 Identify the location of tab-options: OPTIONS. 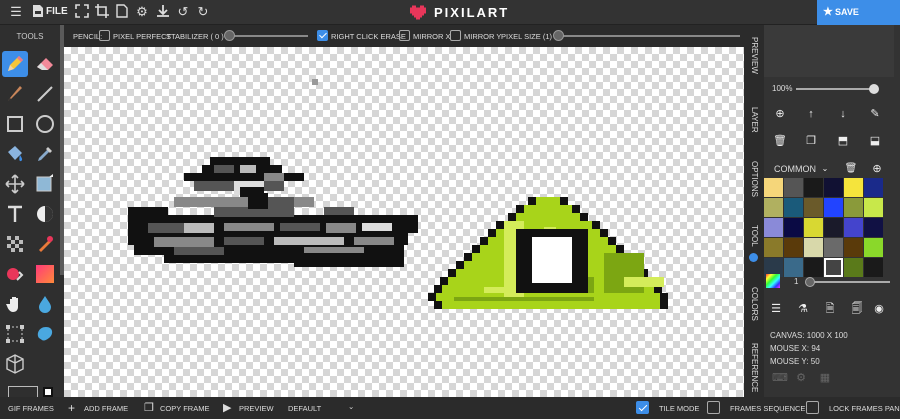
(754, 191).